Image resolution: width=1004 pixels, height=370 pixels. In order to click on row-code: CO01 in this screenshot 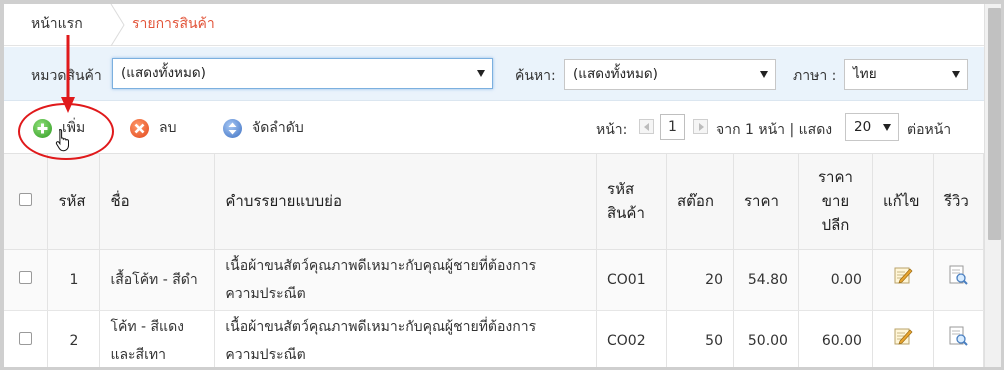, I will do `click(631, 280)`.